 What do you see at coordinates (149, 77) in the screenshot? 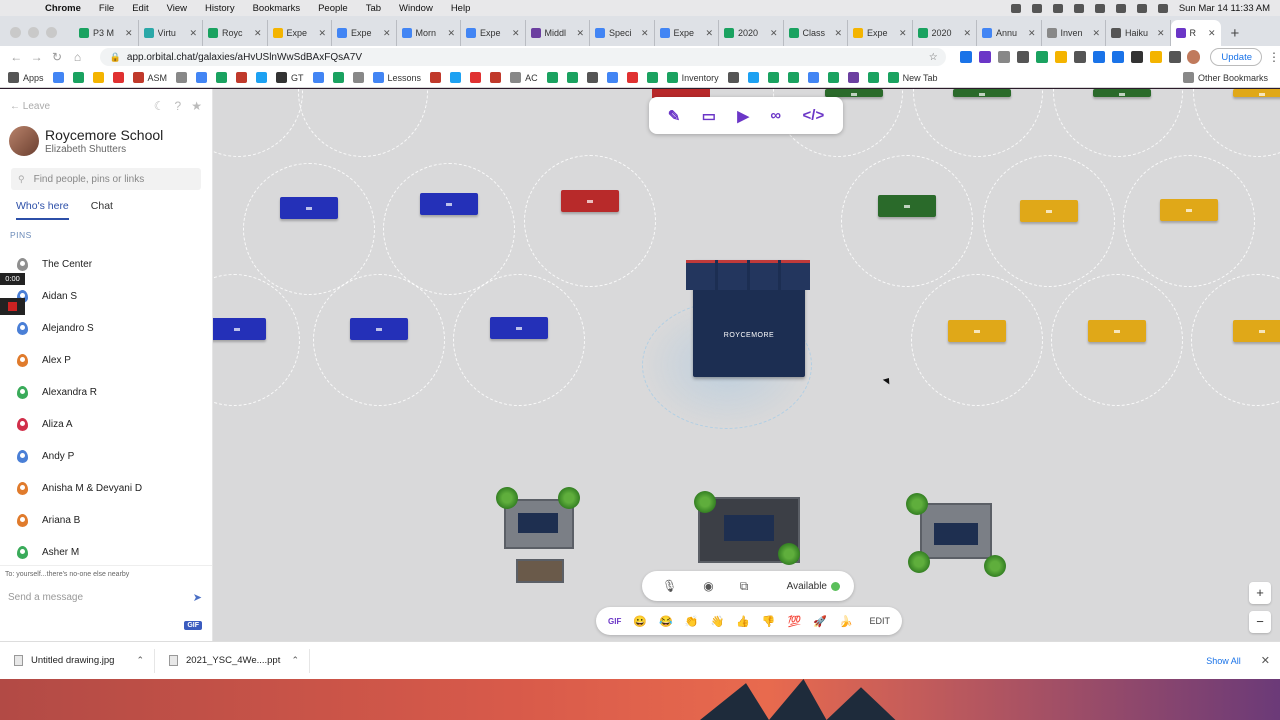
I see `bookmark-item: ASM` at bounding box center [149, 77].